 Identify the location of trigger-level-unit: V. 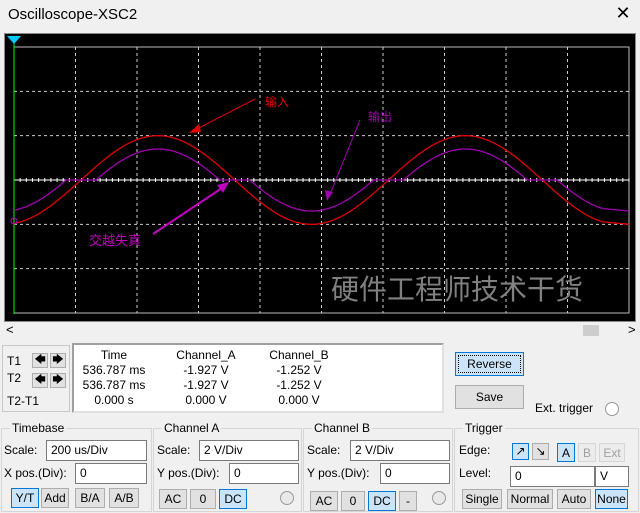
(612, 476).